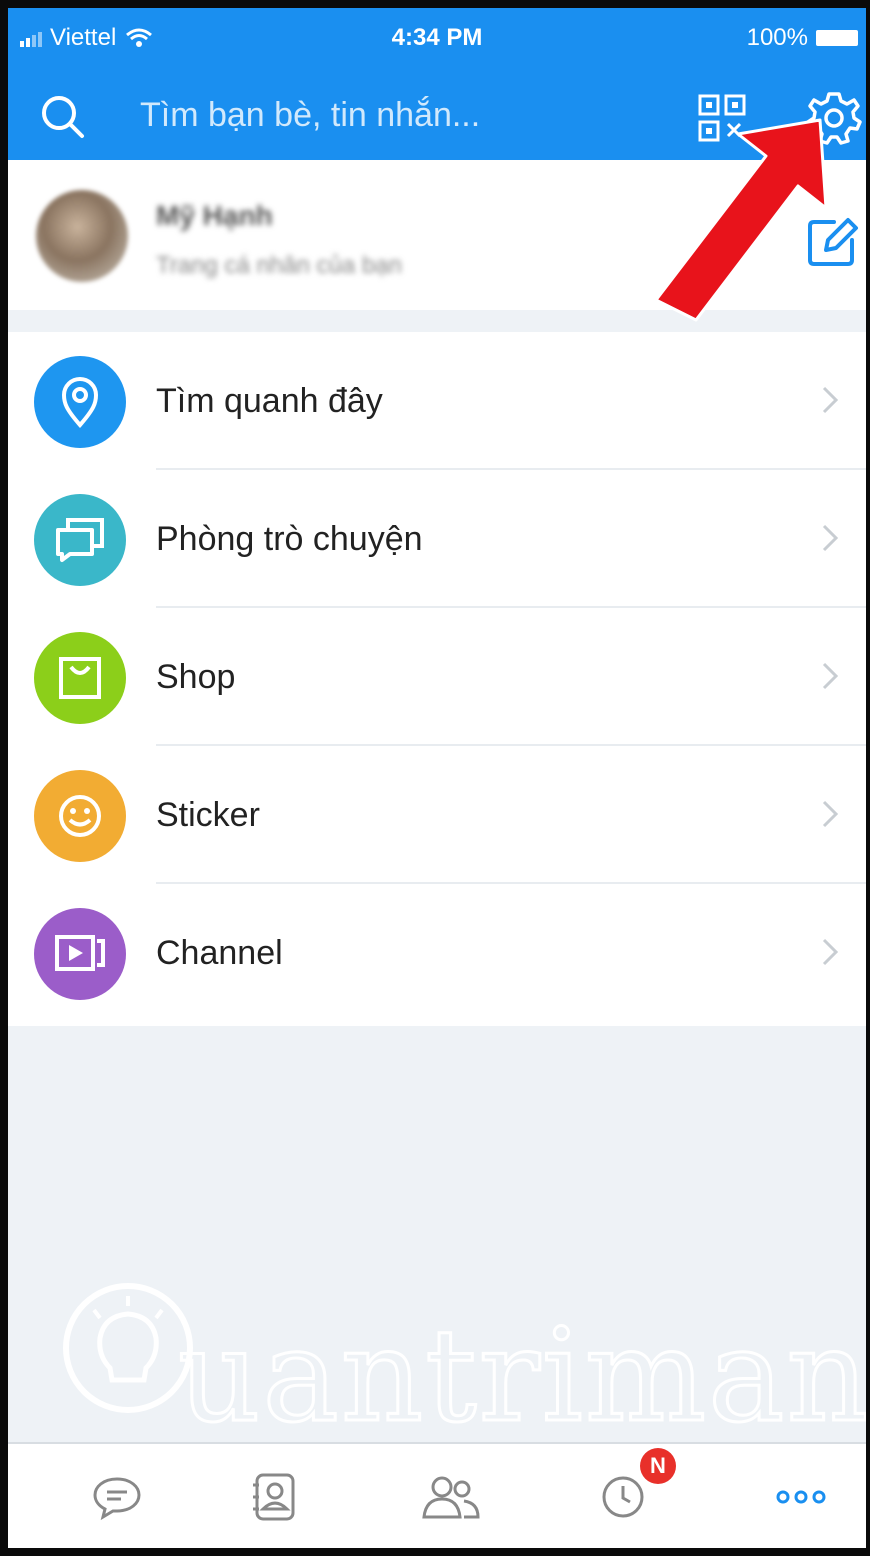  I want to click on menu-item-channel: Channel, so click(437, 953).